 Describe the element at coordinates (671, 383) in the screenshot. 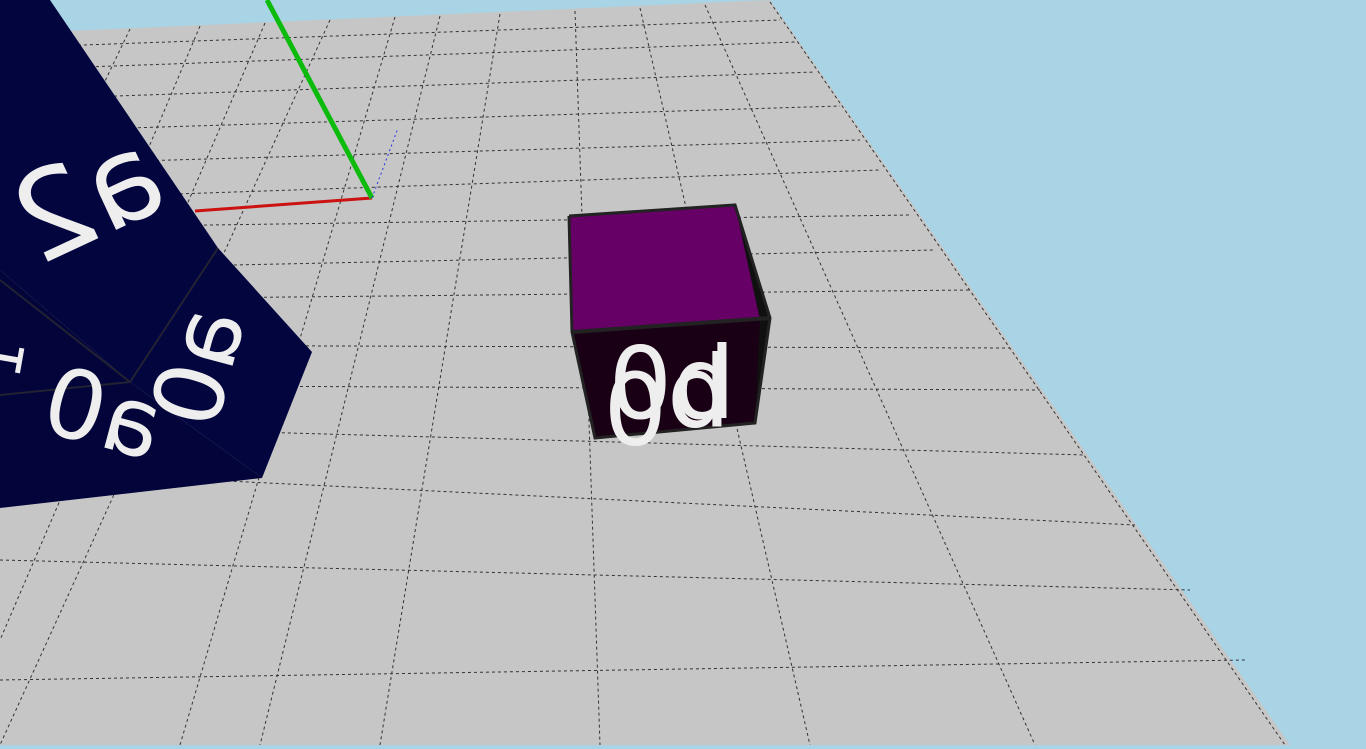

I see `small-cube-front-label: b0` at that location.